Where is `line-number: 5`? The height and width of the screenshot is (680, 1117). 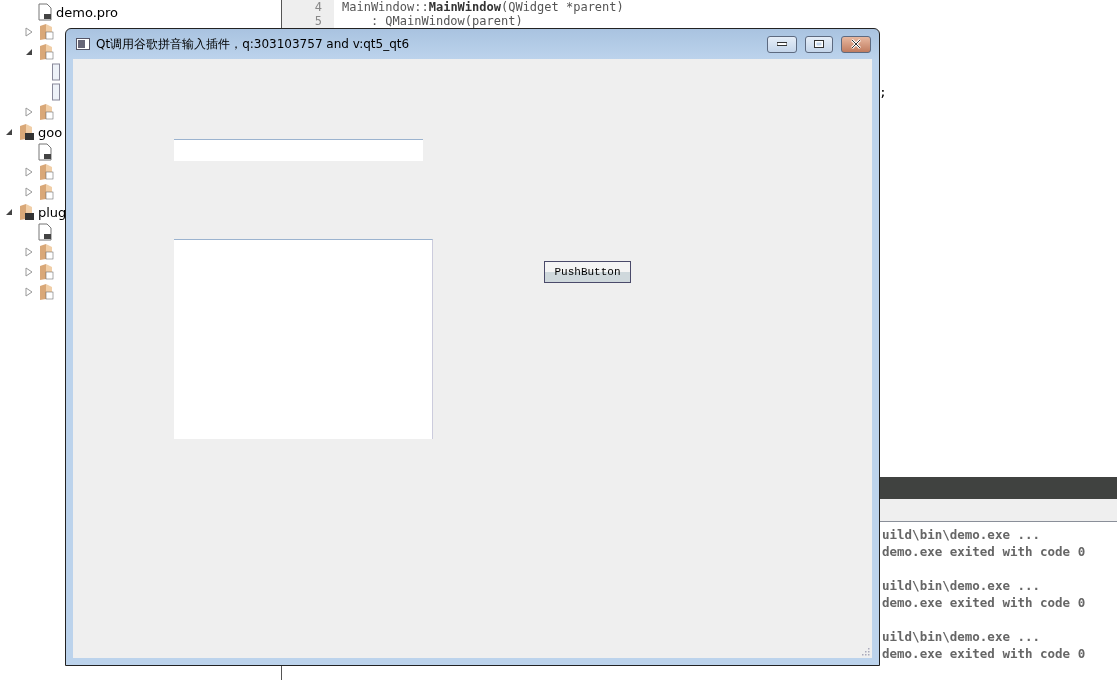
line-number: 5 is located at coordinates (308, 21).